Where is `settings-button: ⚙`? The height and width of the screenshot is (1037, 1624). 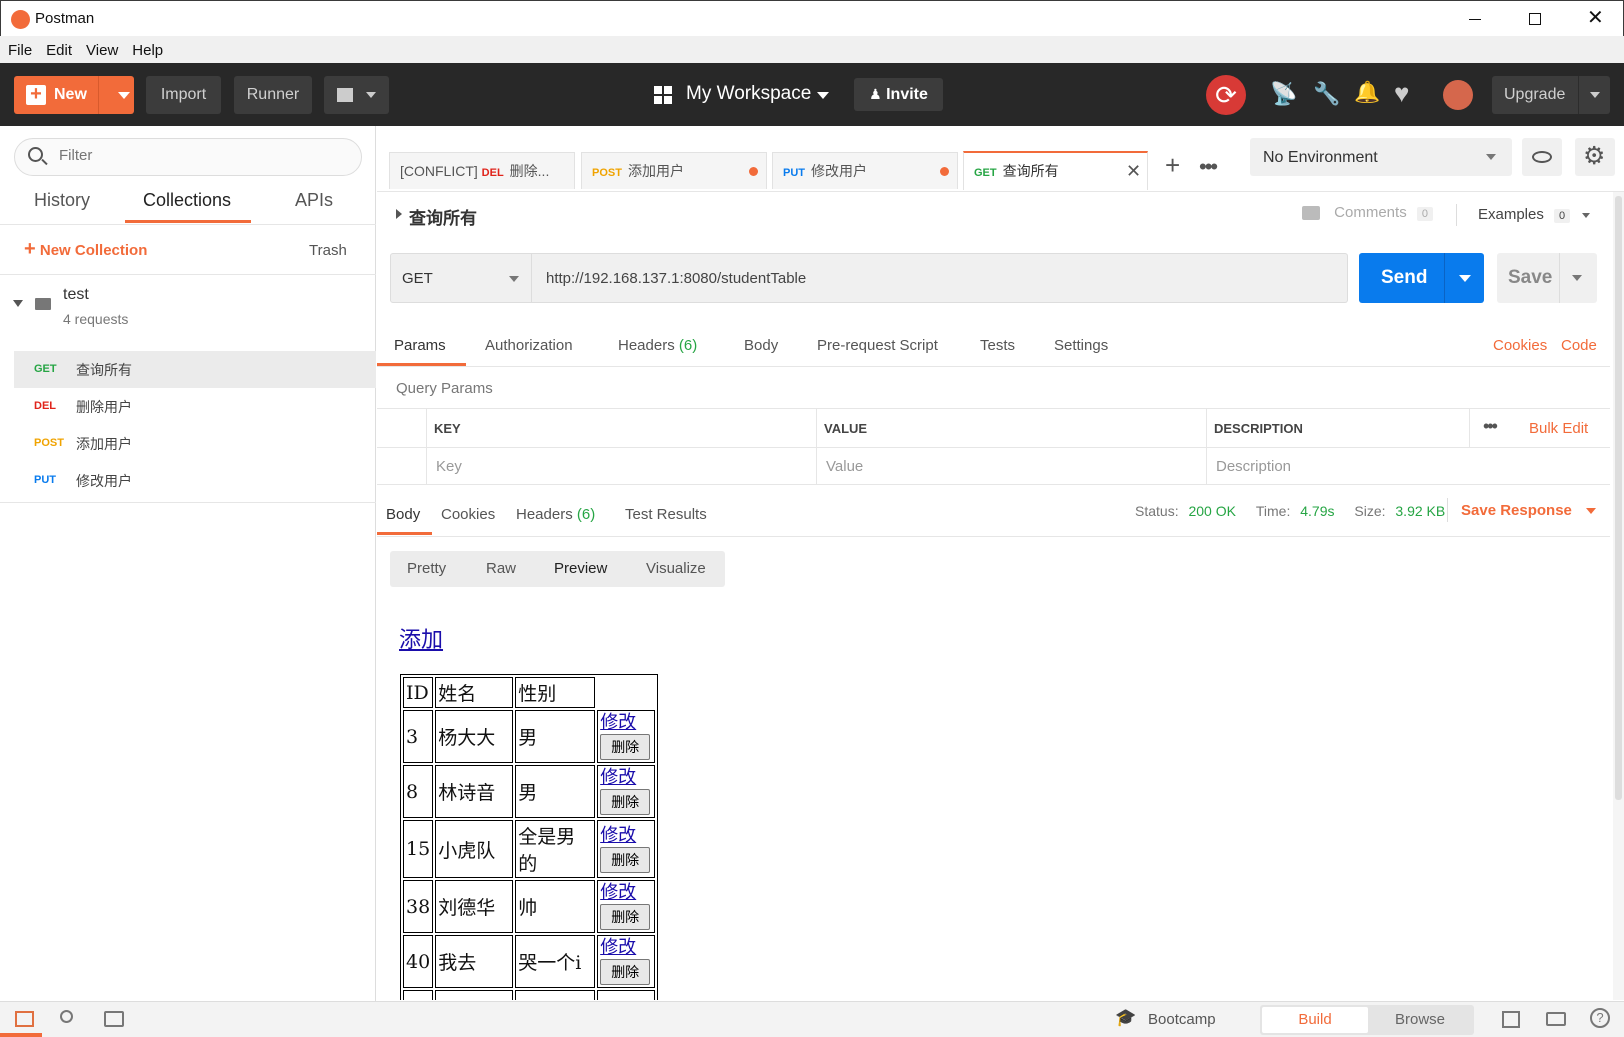 settings-button: ⚙ is located at coordinates (1595, 157).